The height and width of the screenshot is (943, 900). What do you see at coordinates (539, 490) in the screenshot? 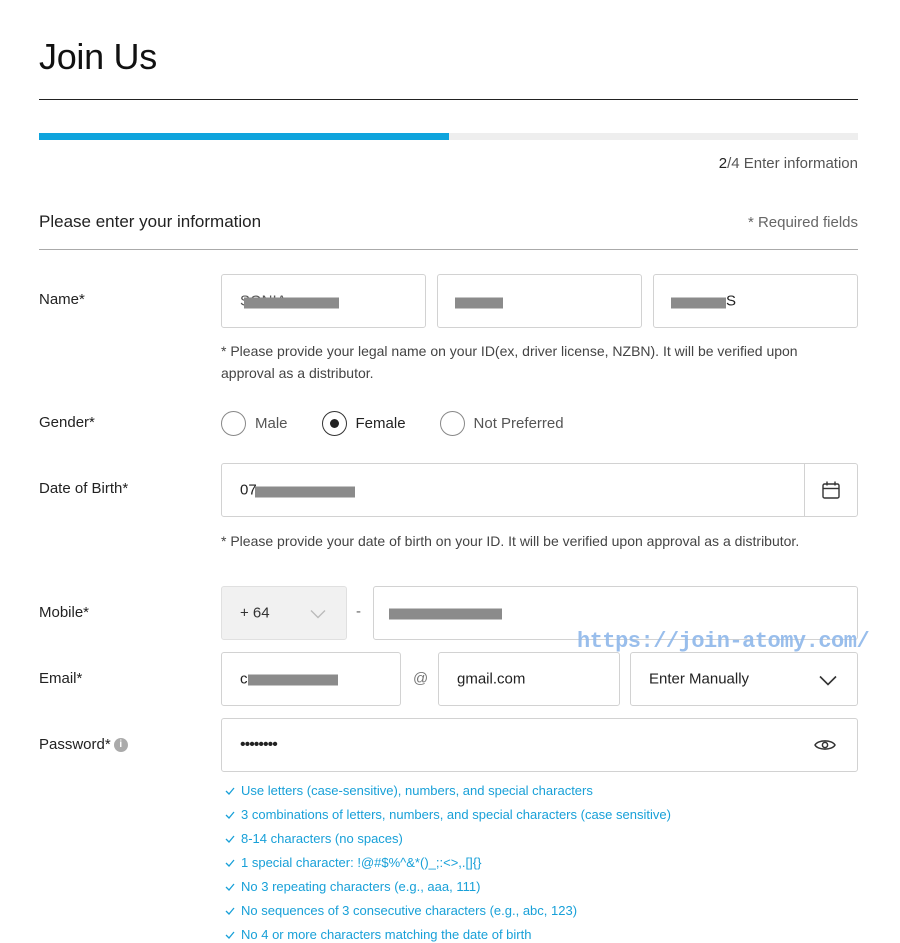
I see `dob-input: 07` at bounding box center [539, 490].